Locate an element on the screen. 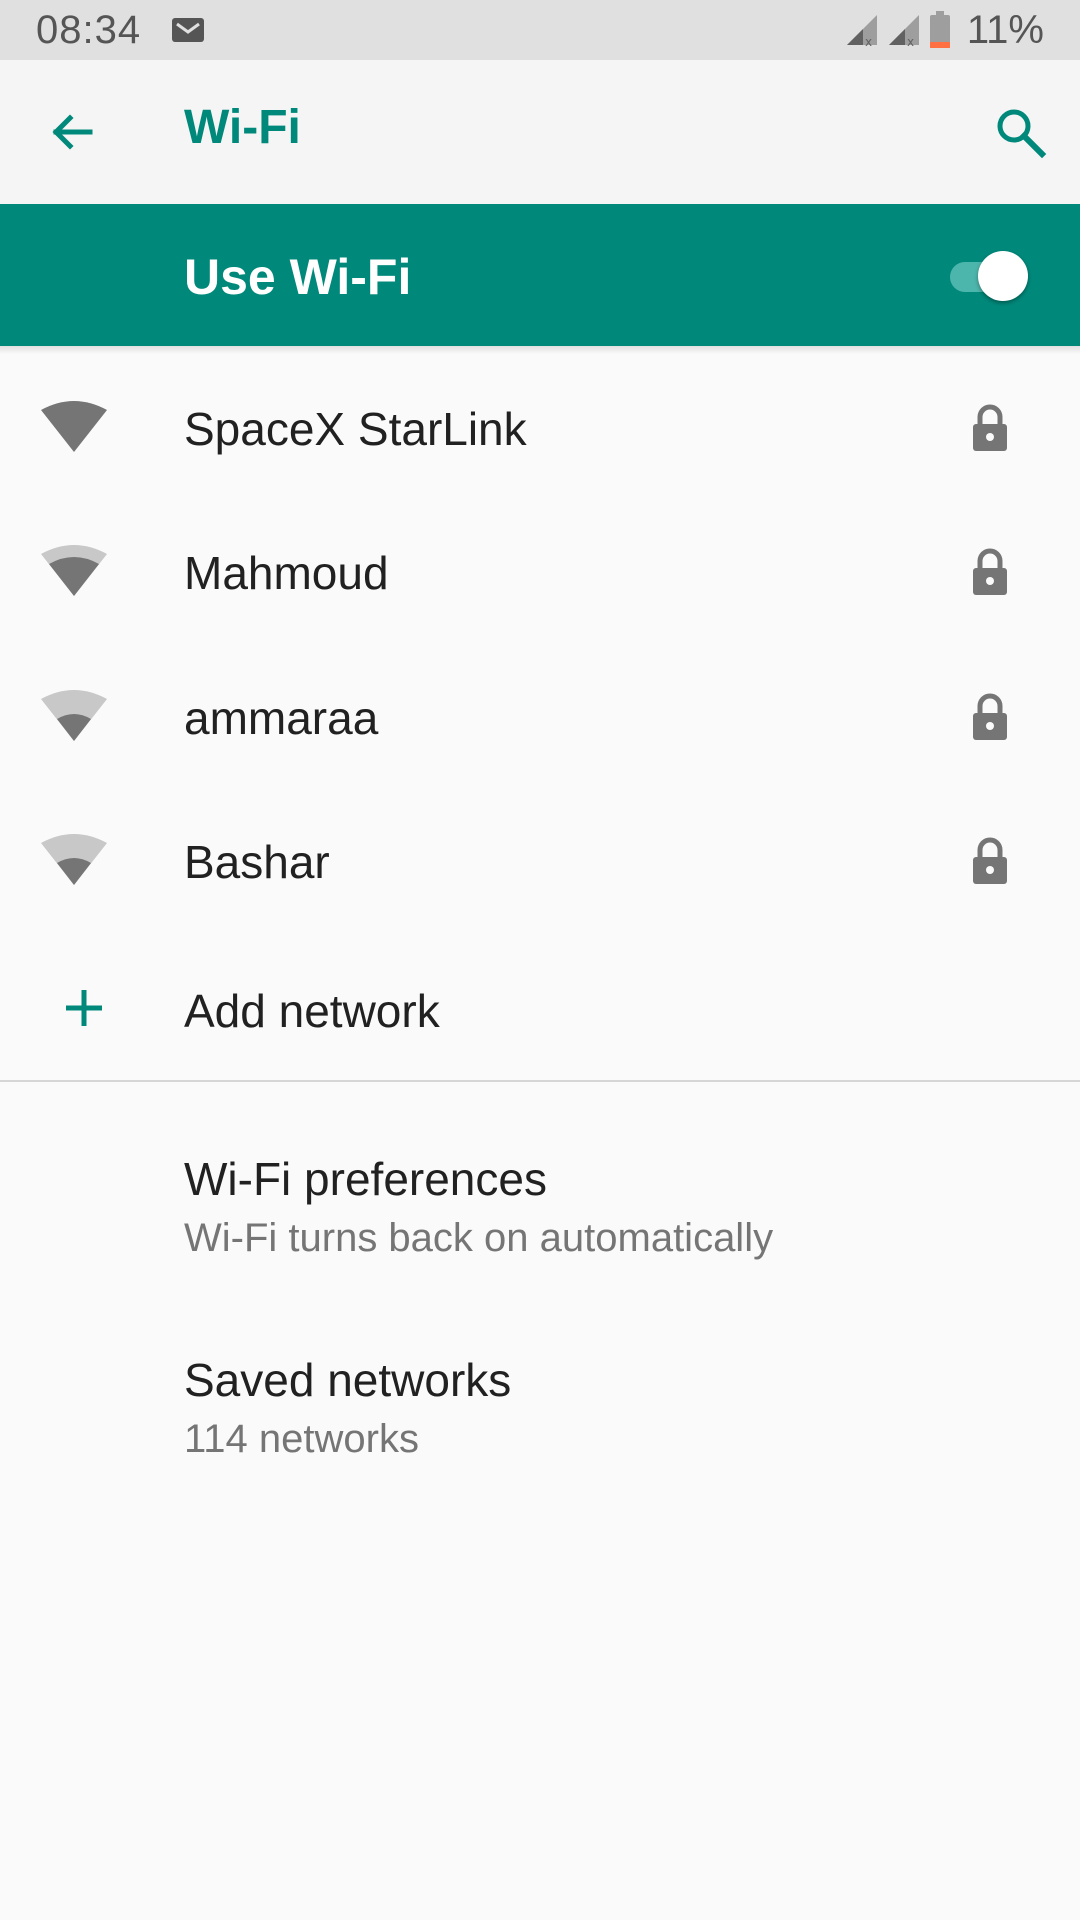 The height and width of the screenshot is (1920, 1080). shadow-divider is located at coordinates (540, 350).